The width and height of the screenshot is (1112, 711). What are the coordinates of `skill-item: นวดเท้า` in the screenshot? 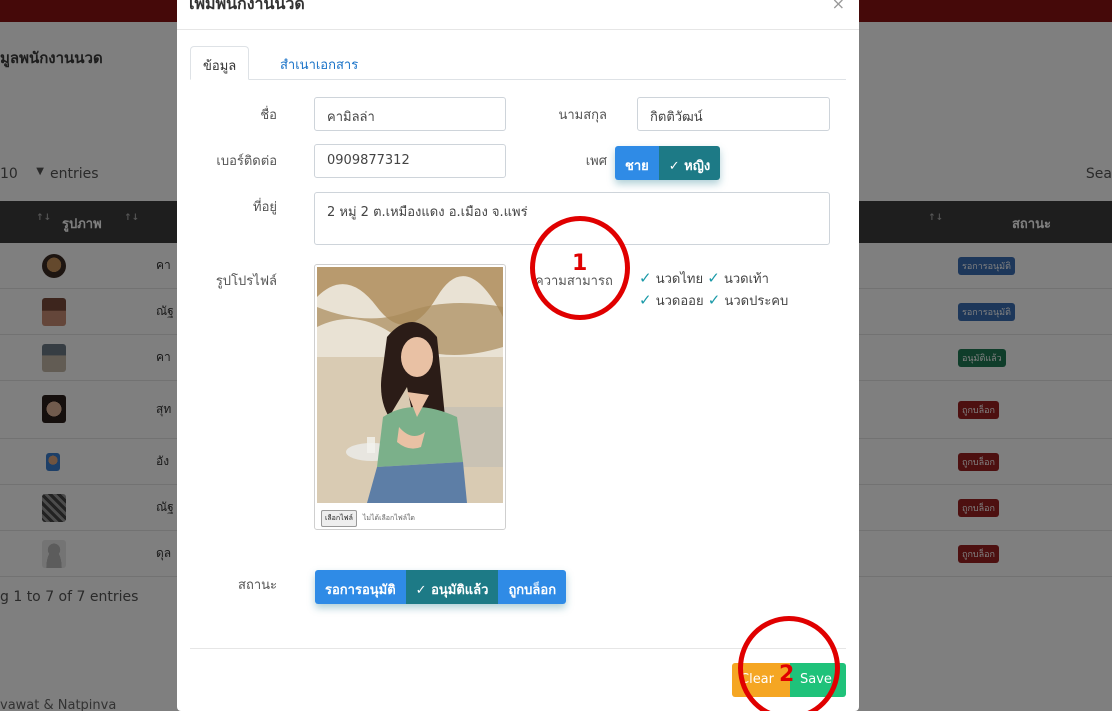 It's located at (746, 279).